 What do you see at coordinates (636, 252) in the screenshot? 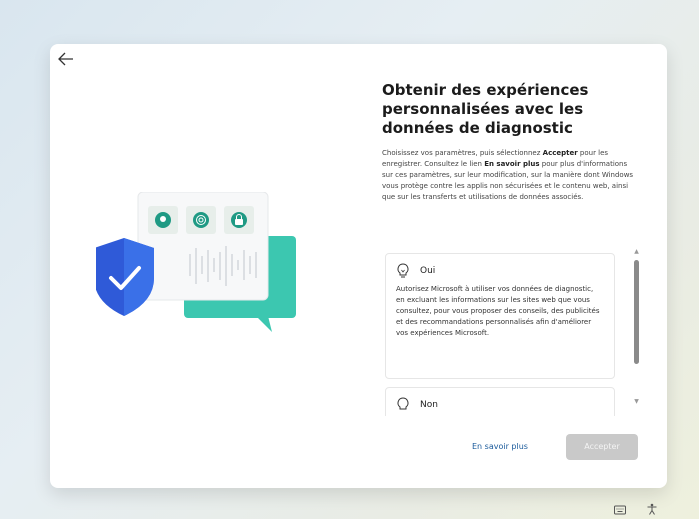
I see `scroll-up-icon: ▲` at bounding box center [636, 252].